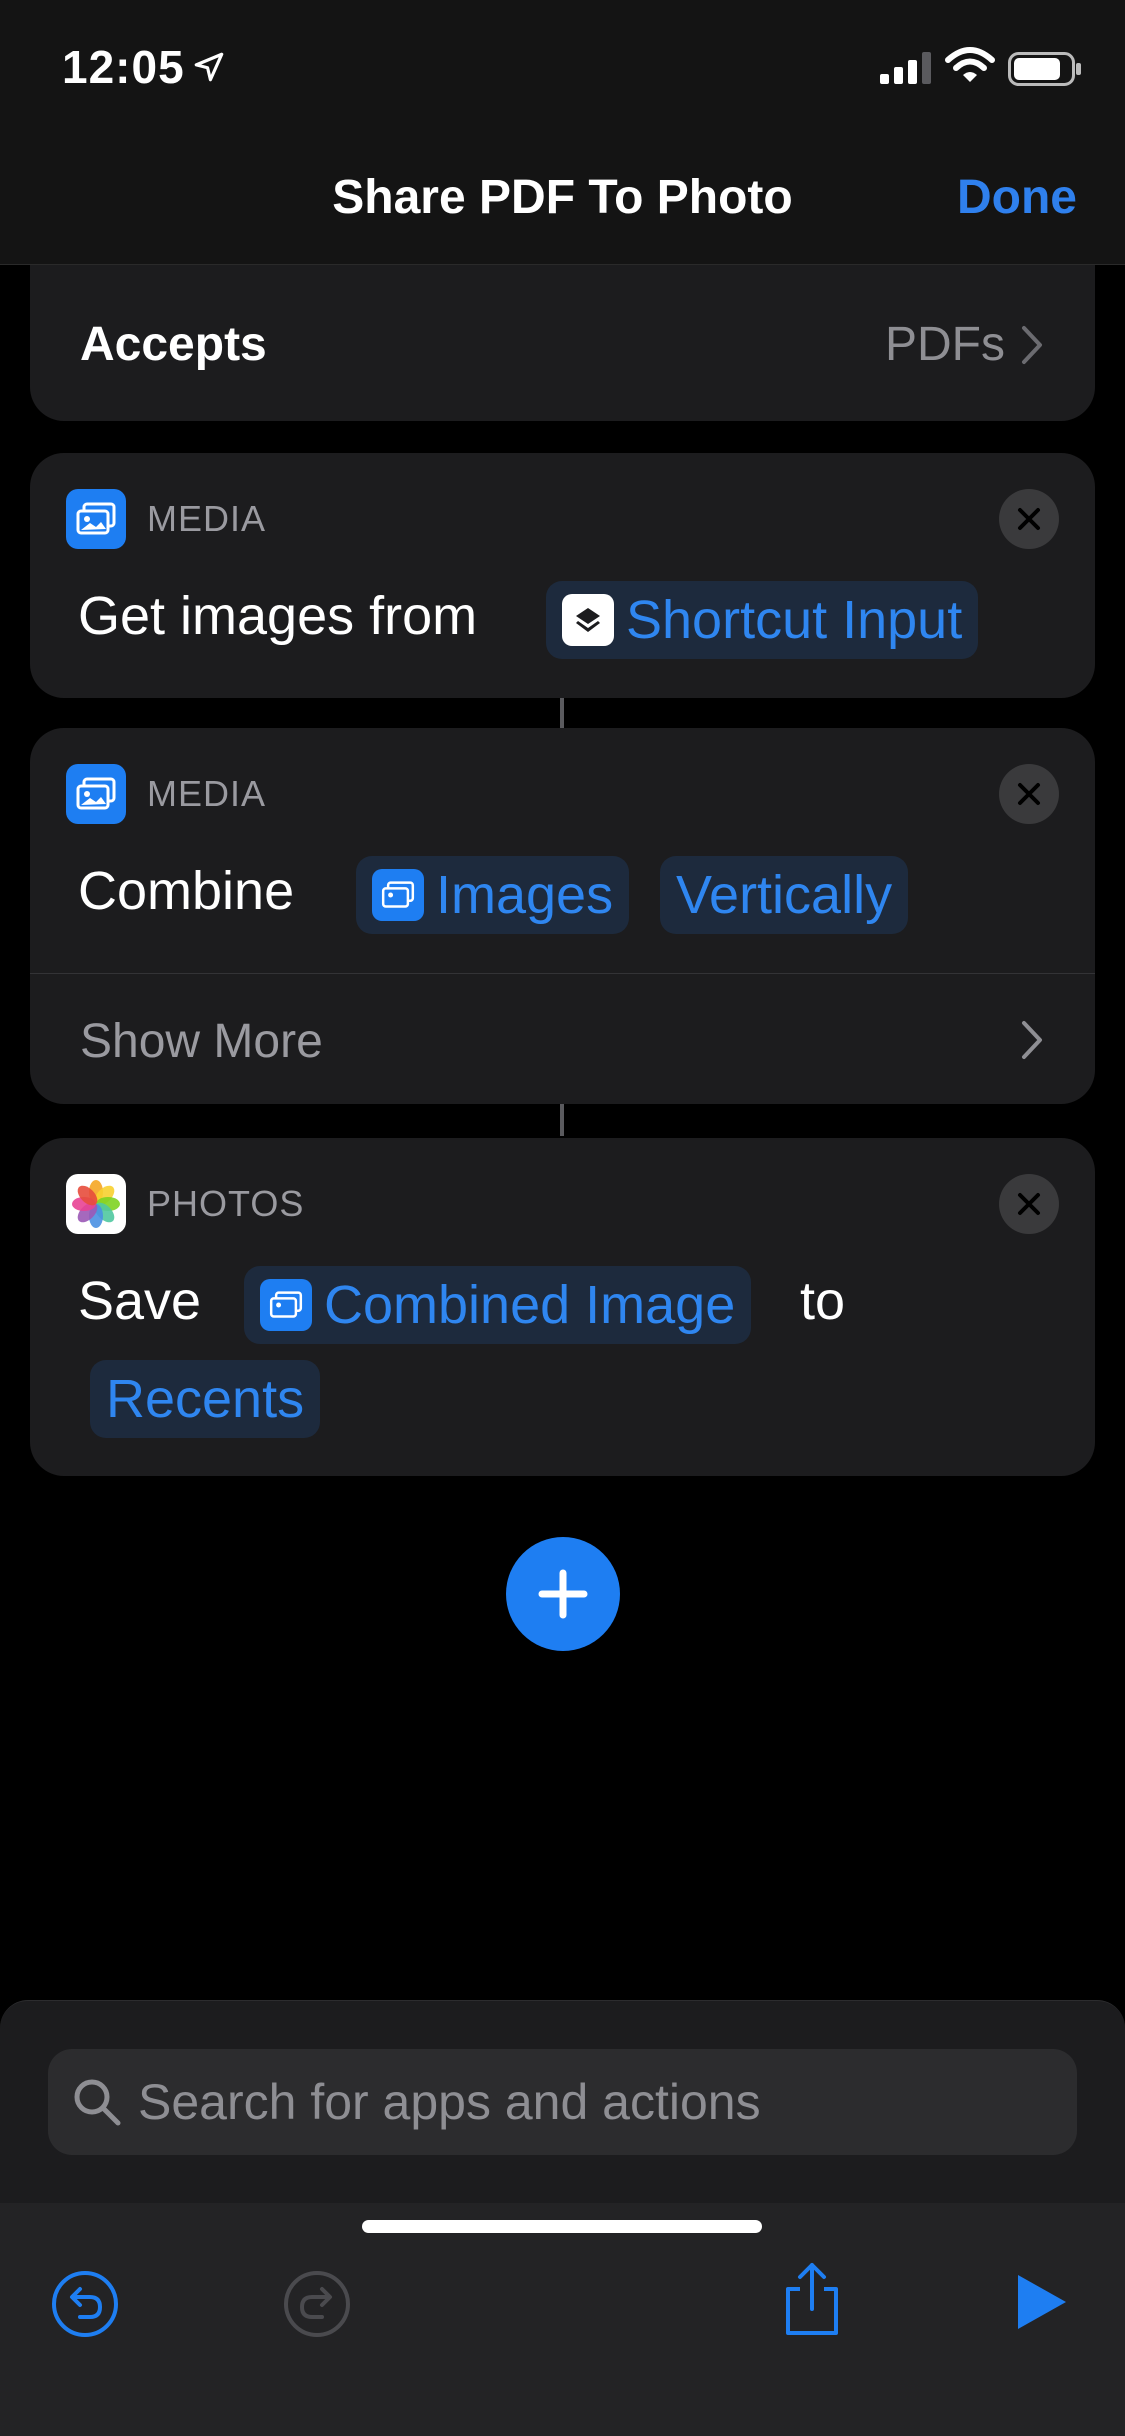 Image resolution: width=1125 pixels, height=2436 pixels. I want to click on location-arrow-icon, so click(209, 67).